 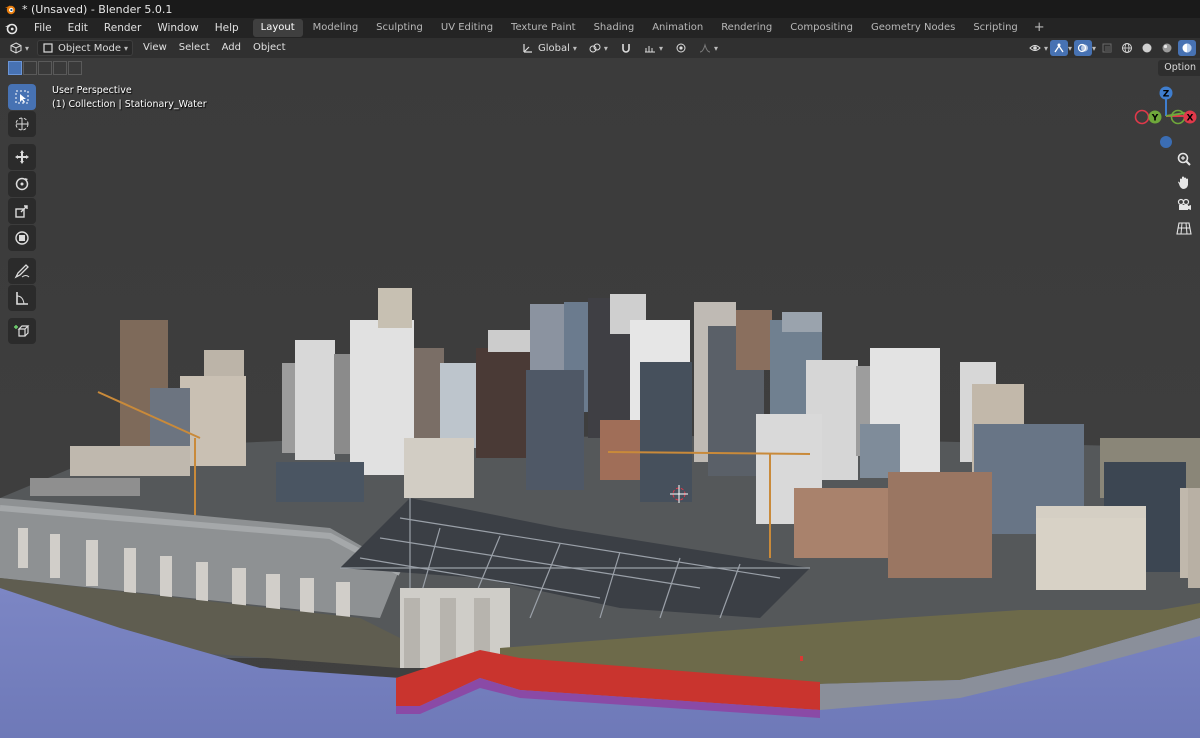 What do you see at coordinates (1142, 117) in the screenshot?
I see `gizmo-neg-x` at bounding box center [1142, 117].